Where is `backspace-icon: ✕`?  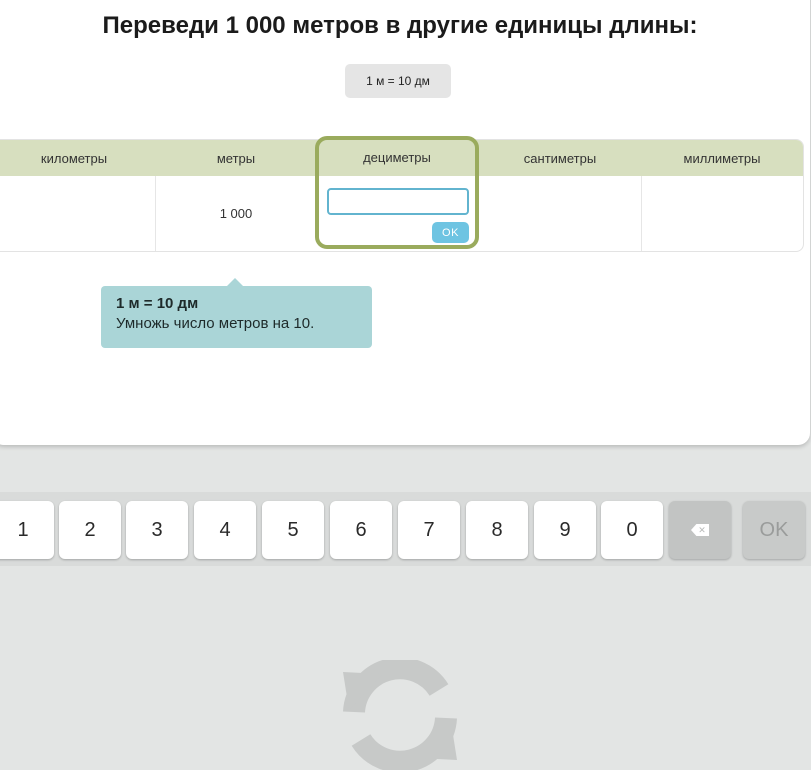 backspace-icon: ✕ is located at coordinates (700, 530).